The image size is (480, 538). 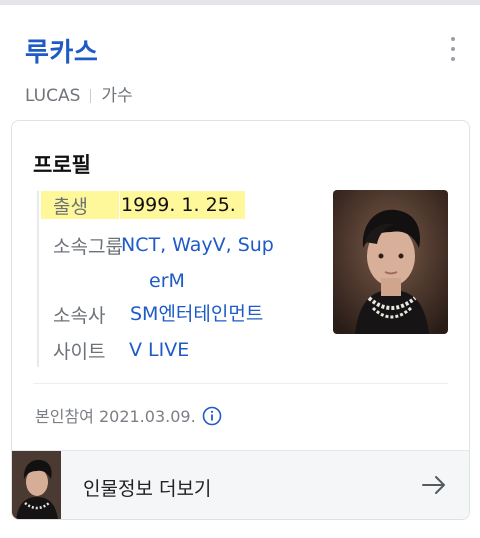 I want to click on separator, so click(x=91, y=96).